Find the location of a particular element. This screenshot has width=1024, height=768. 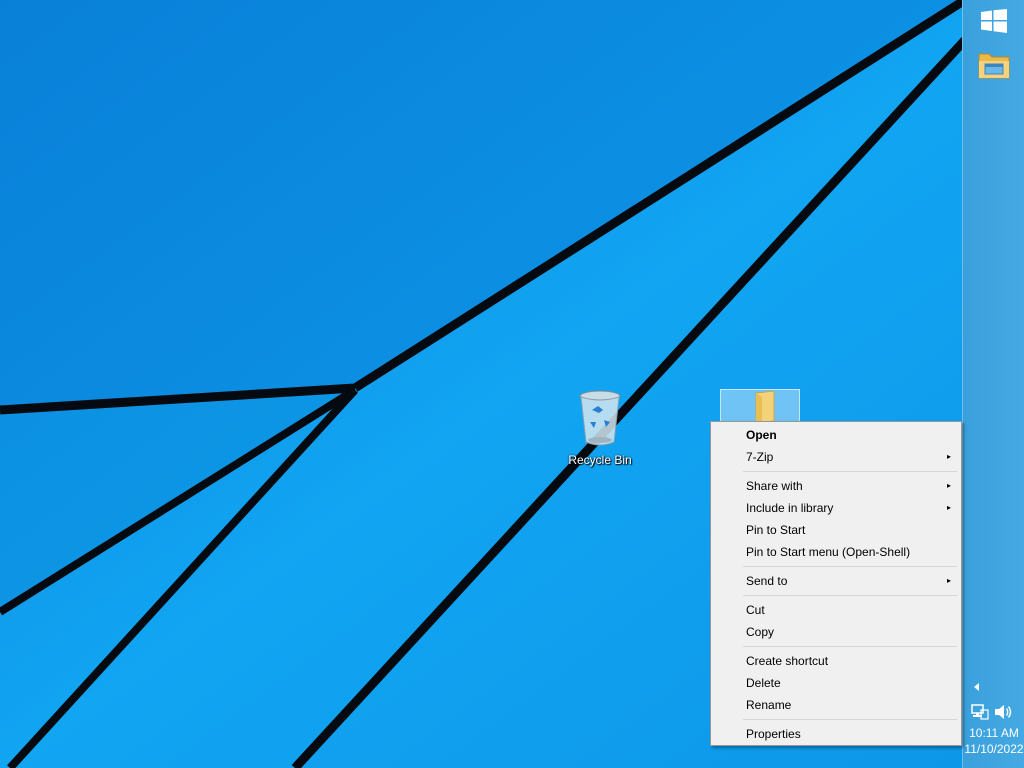

menu-item-include-in-library: Include in library ▸ is located at coordinates (836, 508).